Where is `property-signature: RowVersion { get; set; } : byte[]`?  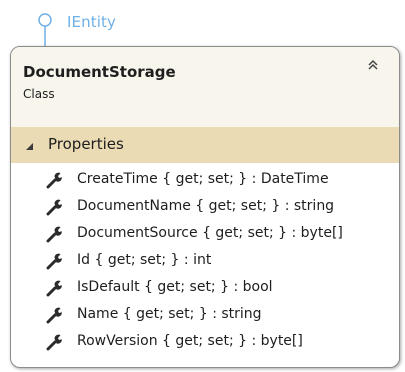
property-signature: RowVersion { get; set; } : byte[] is located at coordinates (190, 341).